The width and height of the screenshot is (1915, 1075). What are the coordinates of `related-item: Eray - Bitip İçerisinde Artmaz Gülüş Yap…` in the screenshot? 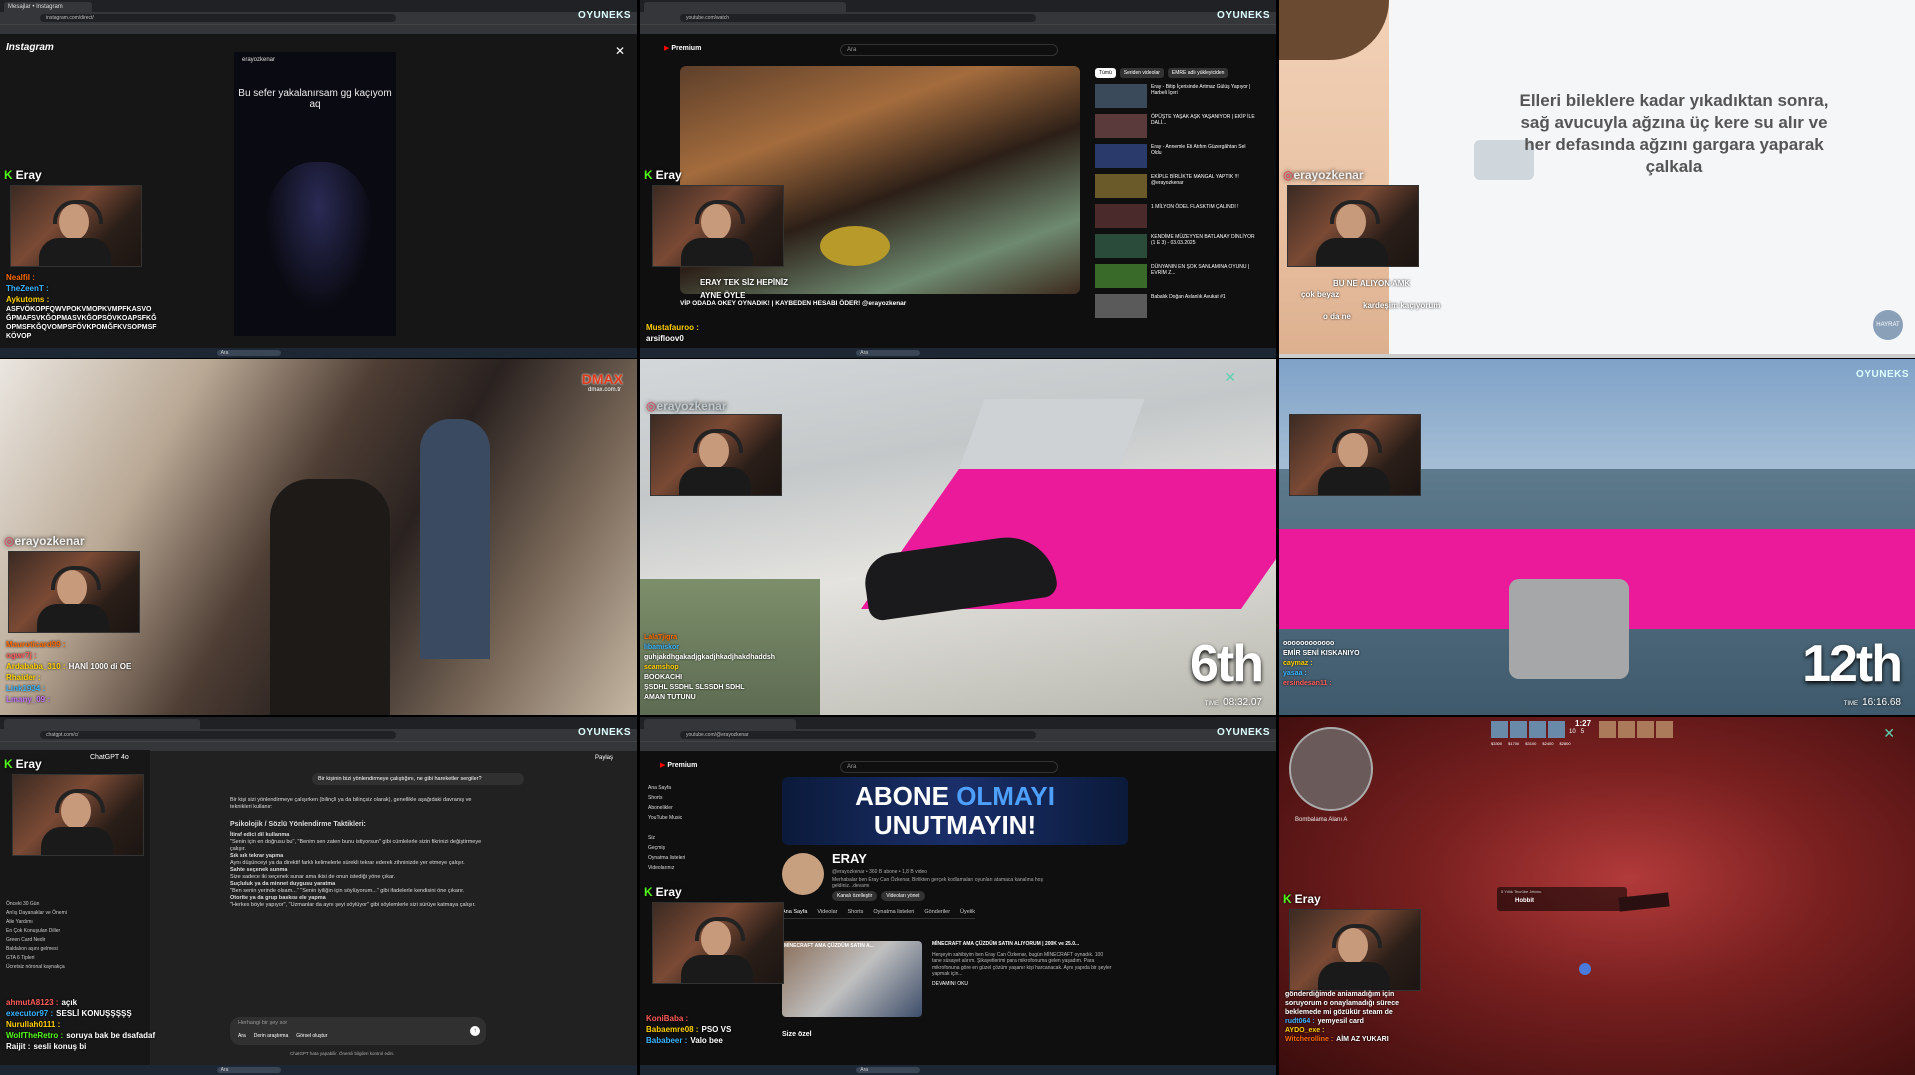 It's located at (1175, 96).